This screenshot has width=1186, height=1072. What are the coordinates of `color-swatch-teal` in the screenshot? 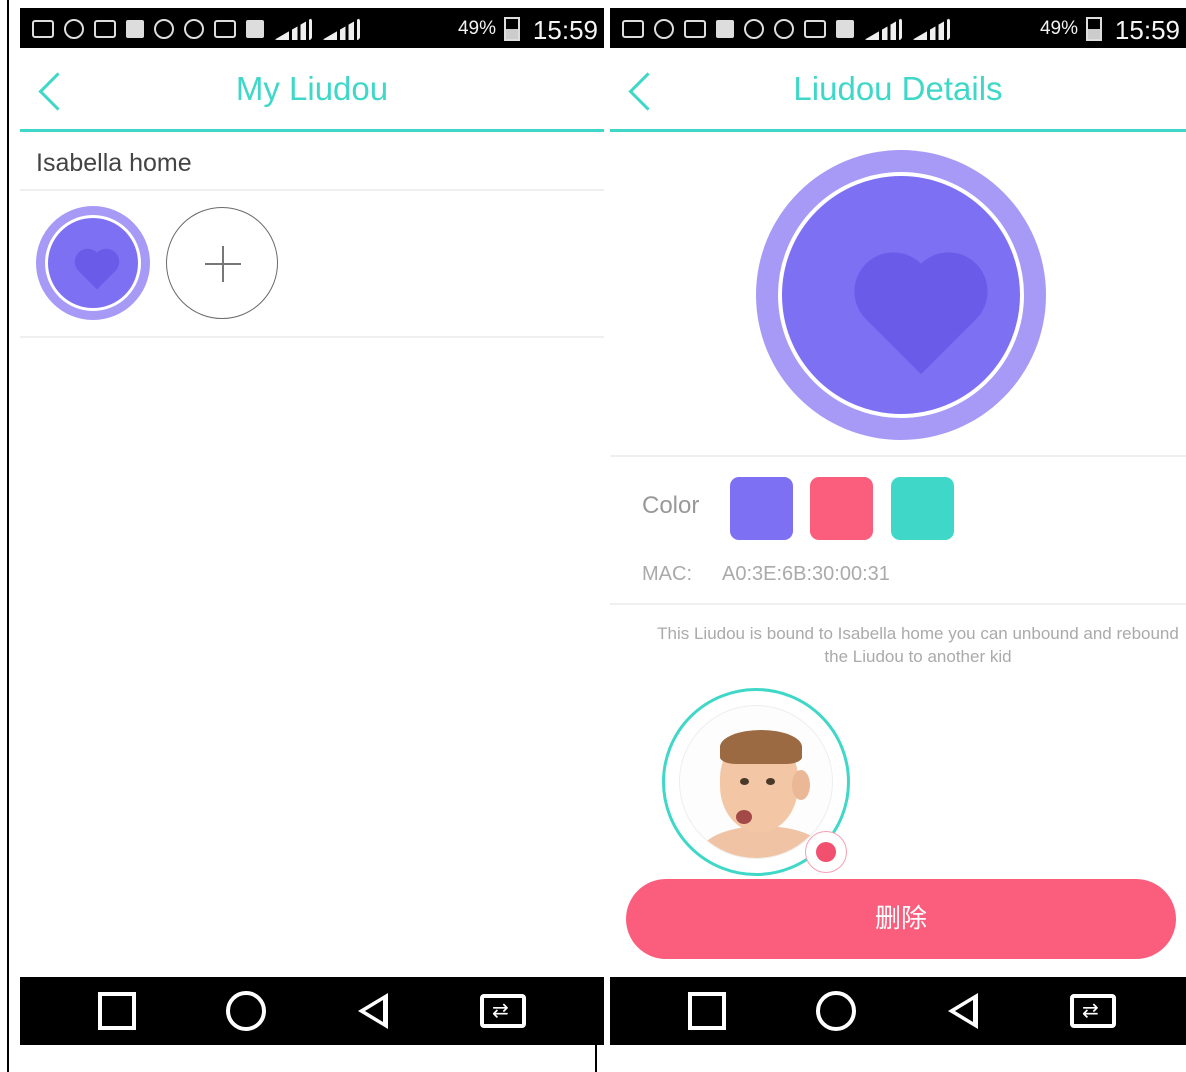 It's located at (922, 508).